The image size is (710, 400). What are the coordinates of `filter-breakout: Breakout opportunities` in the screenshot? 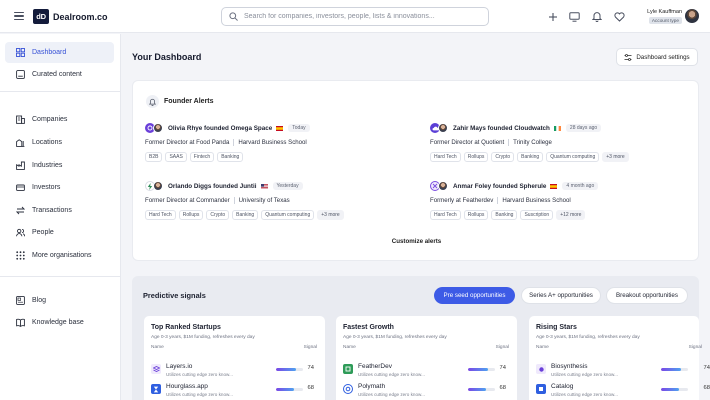 It's located at (647, 295).